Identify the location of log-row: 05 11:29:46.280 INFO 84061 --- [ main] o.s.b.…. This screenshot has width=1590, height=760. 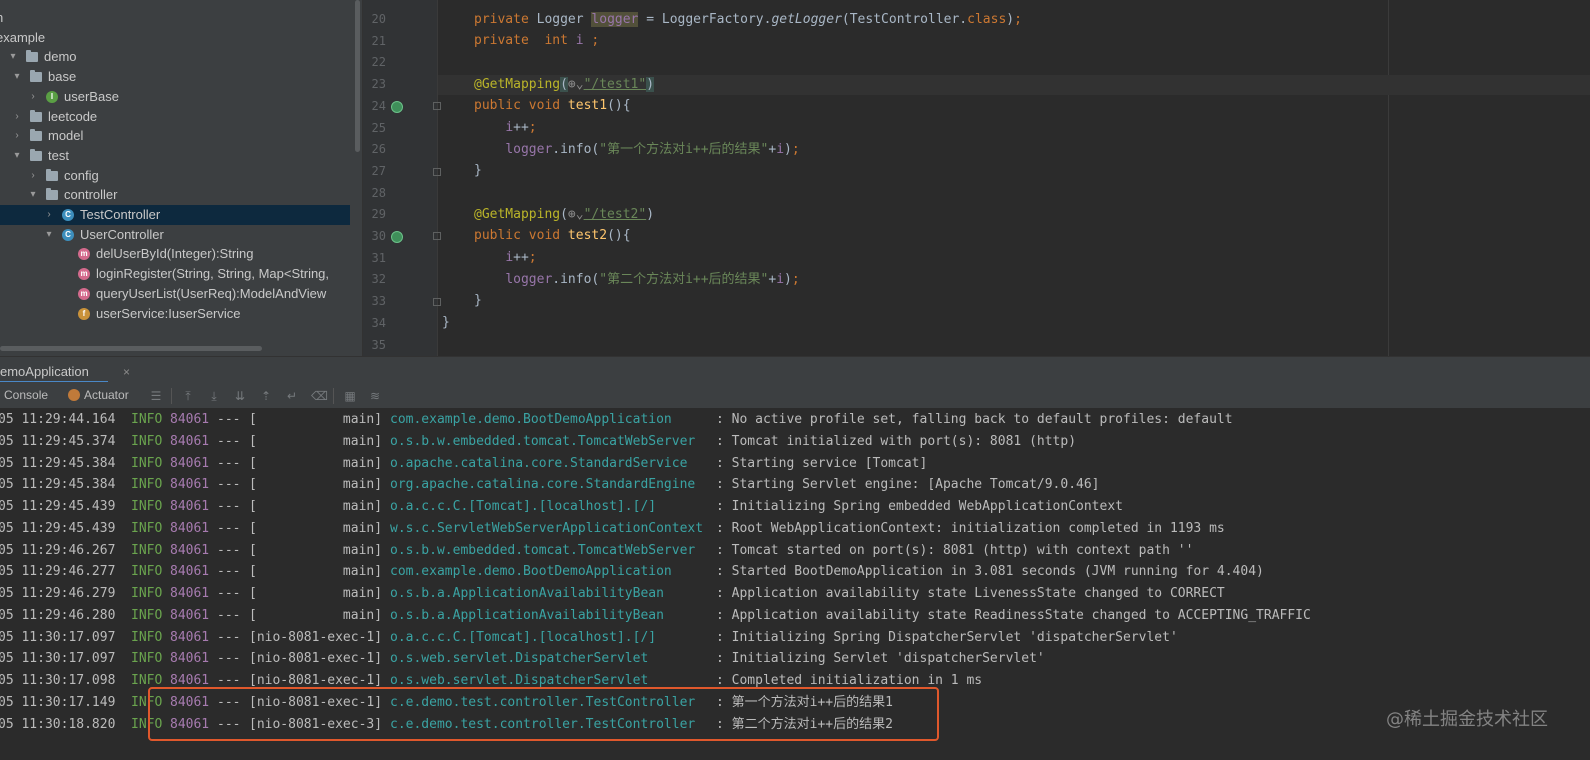
(795, 616).